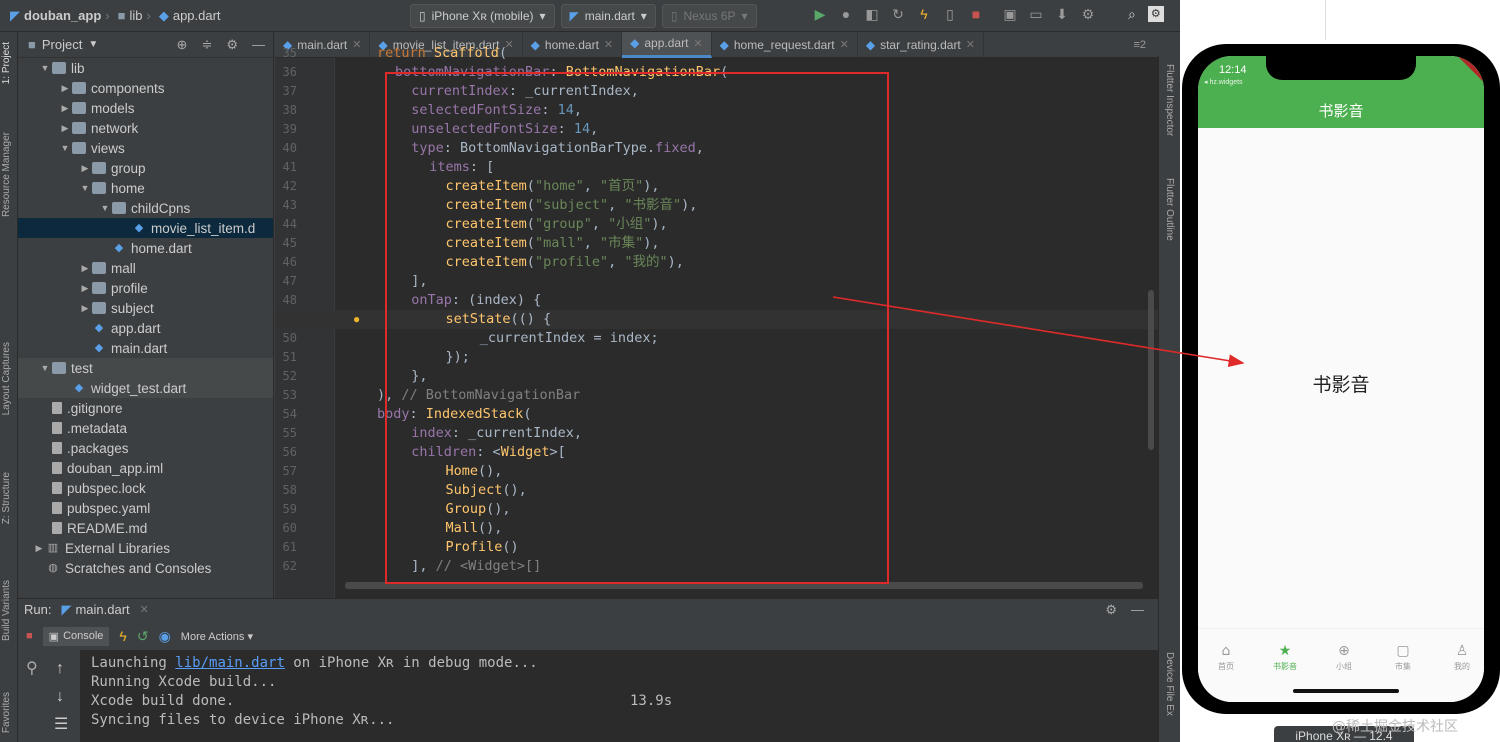  I want to click on flutter-outline-tab: Flutter Outline, so click(1169, 209).